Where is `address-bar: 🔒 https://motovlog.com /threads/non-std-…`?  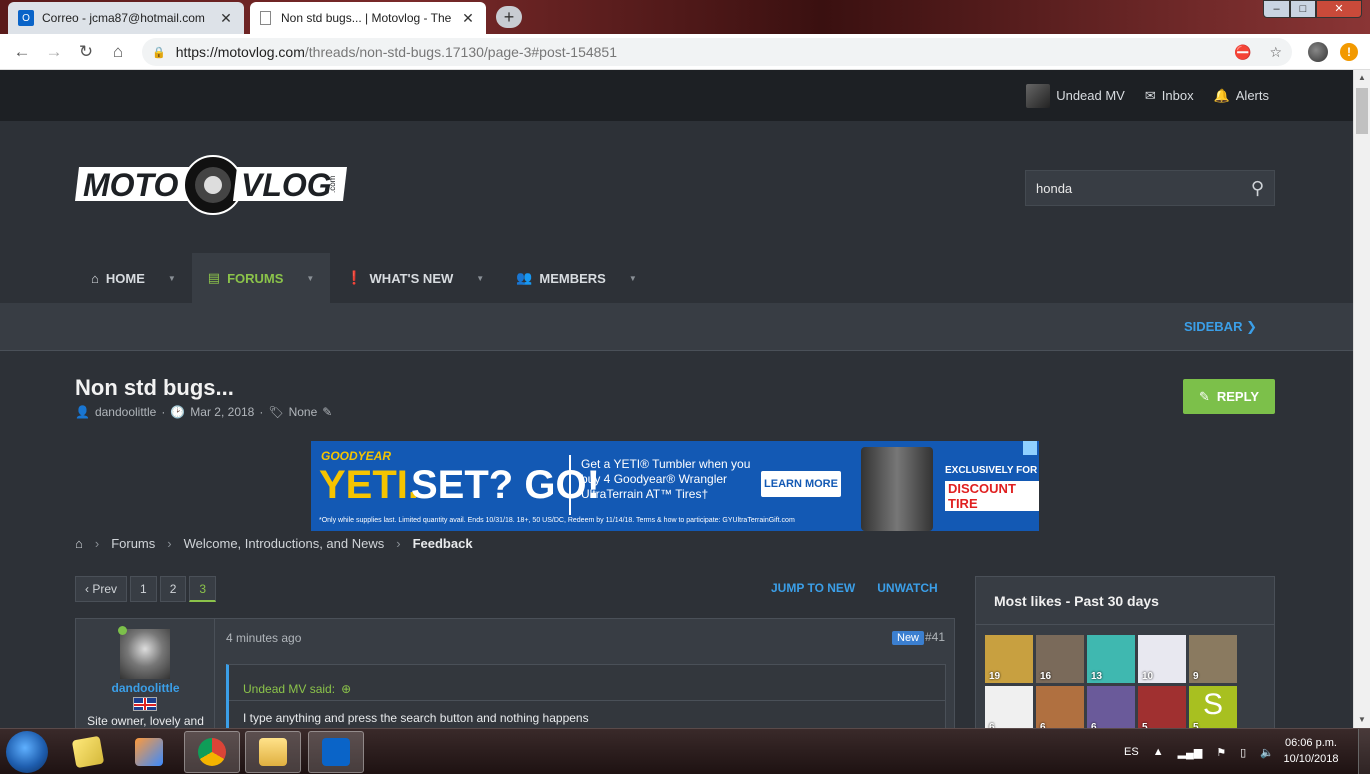
address-bar: 🔒 https://motovlog.com /threads/non-std-… is located at coordinates (717, 52).